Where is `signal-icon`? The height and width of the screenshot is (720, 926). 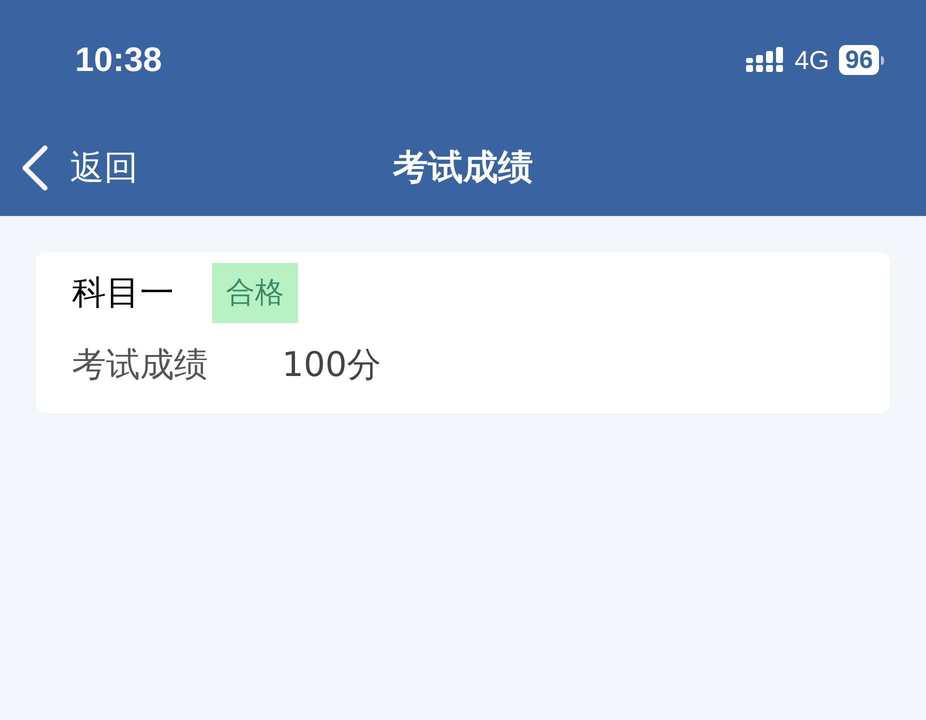
signal-icon is located at coordinates (764, 60).